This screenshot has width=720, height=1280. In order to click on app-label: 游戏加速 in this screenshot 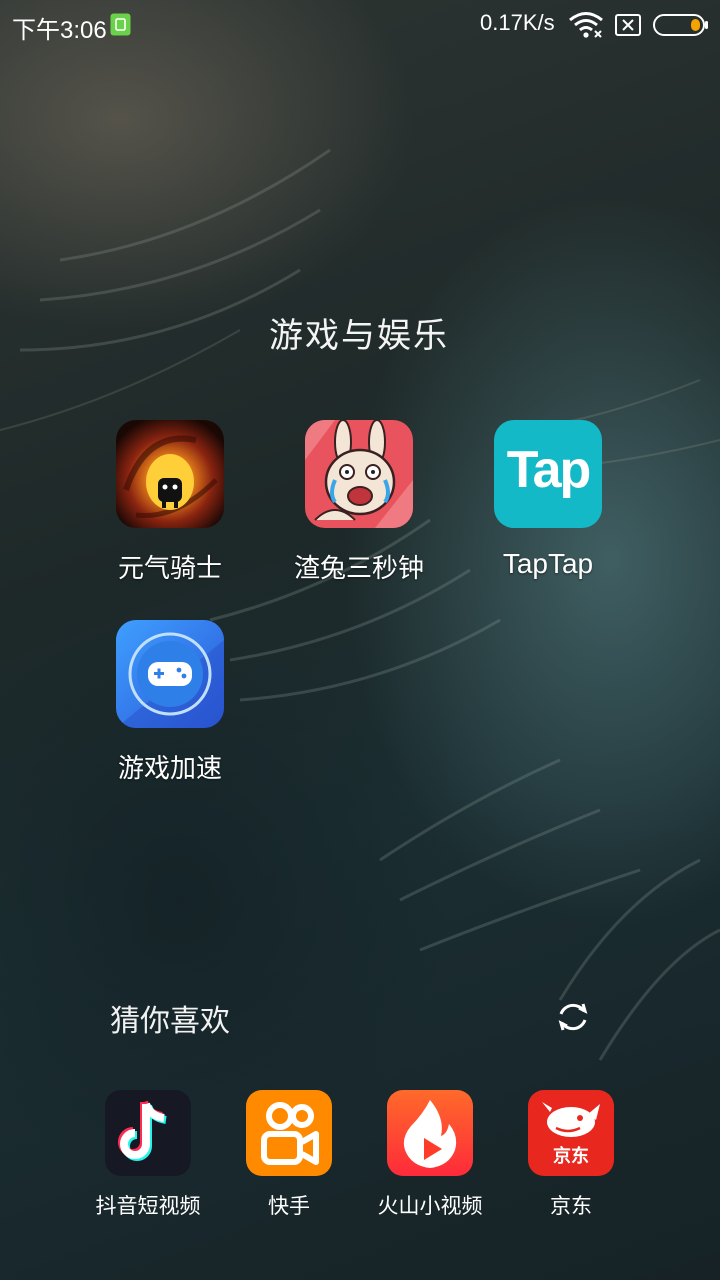, I will do `click(169, 769)`.